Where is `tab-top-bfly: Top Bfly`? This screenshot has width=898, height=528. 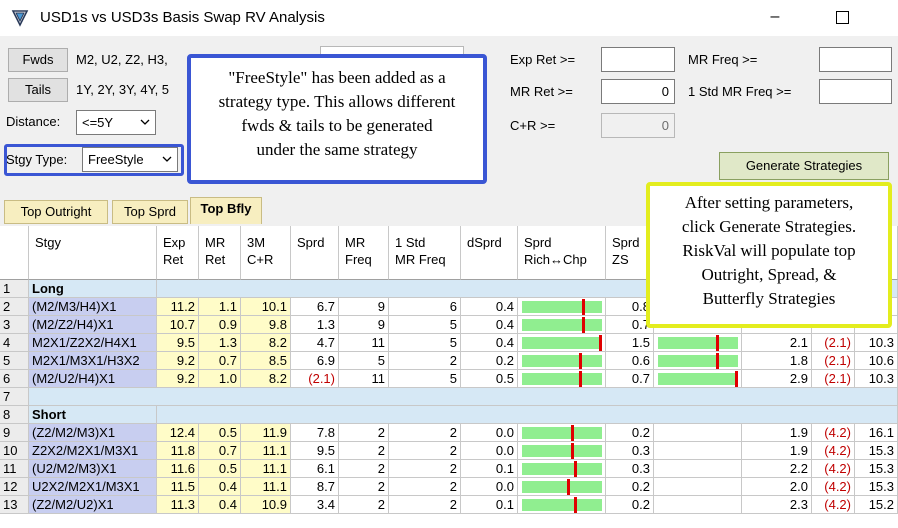 tab-top-bfly: Top Bfly is located at coordinates (226, 210).